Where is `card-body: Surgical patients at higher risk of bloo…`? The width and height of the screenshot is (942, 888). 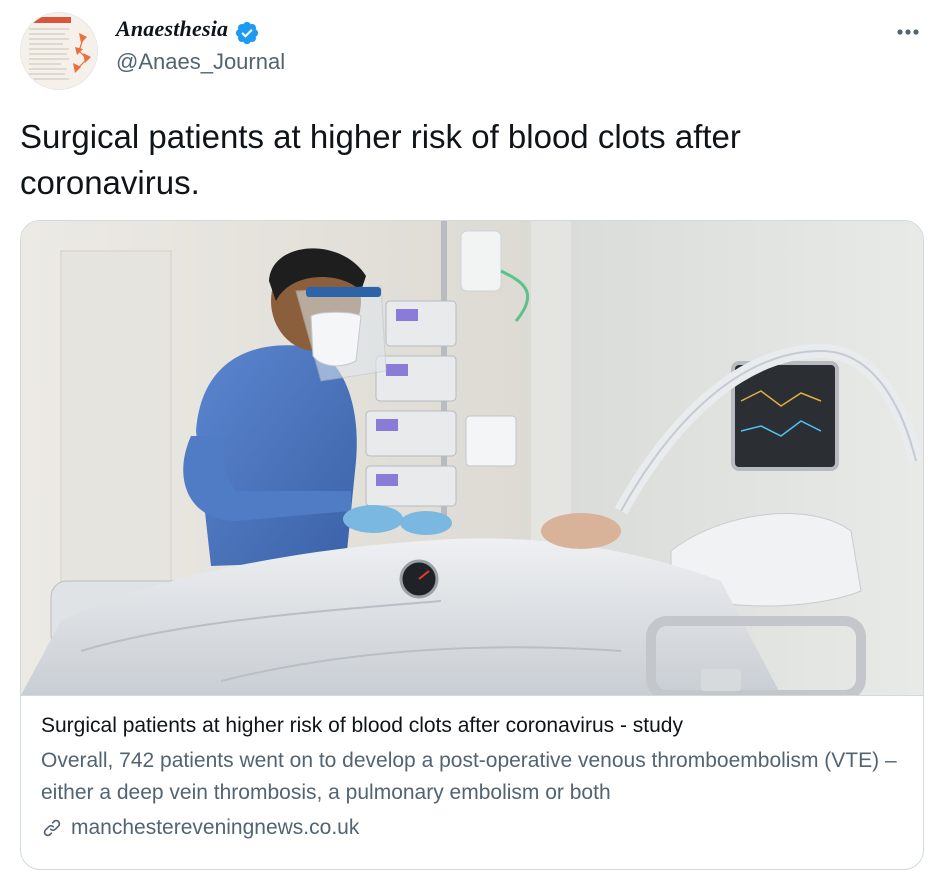 card-body: Surgical patients at higher risk of bloo… is located at coordinates (472, 777).